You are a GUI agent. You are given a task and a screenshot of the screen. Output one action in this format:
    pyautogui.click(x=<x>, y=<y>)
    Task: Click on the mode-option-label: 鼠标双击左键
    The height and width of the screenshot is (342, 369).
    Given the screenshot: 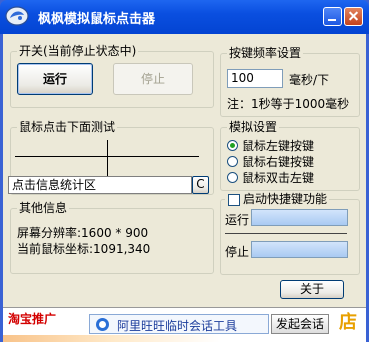 What is the action you would take?
    pyautogui.click(x=278, y=177)
    